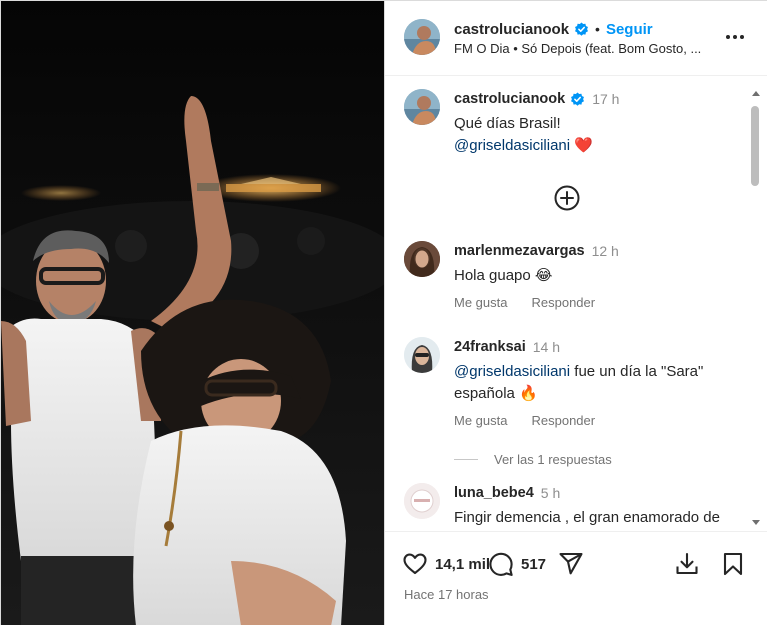  I want to click on comment-meta: marlenmezavargas 12 h, so click(536, 251).